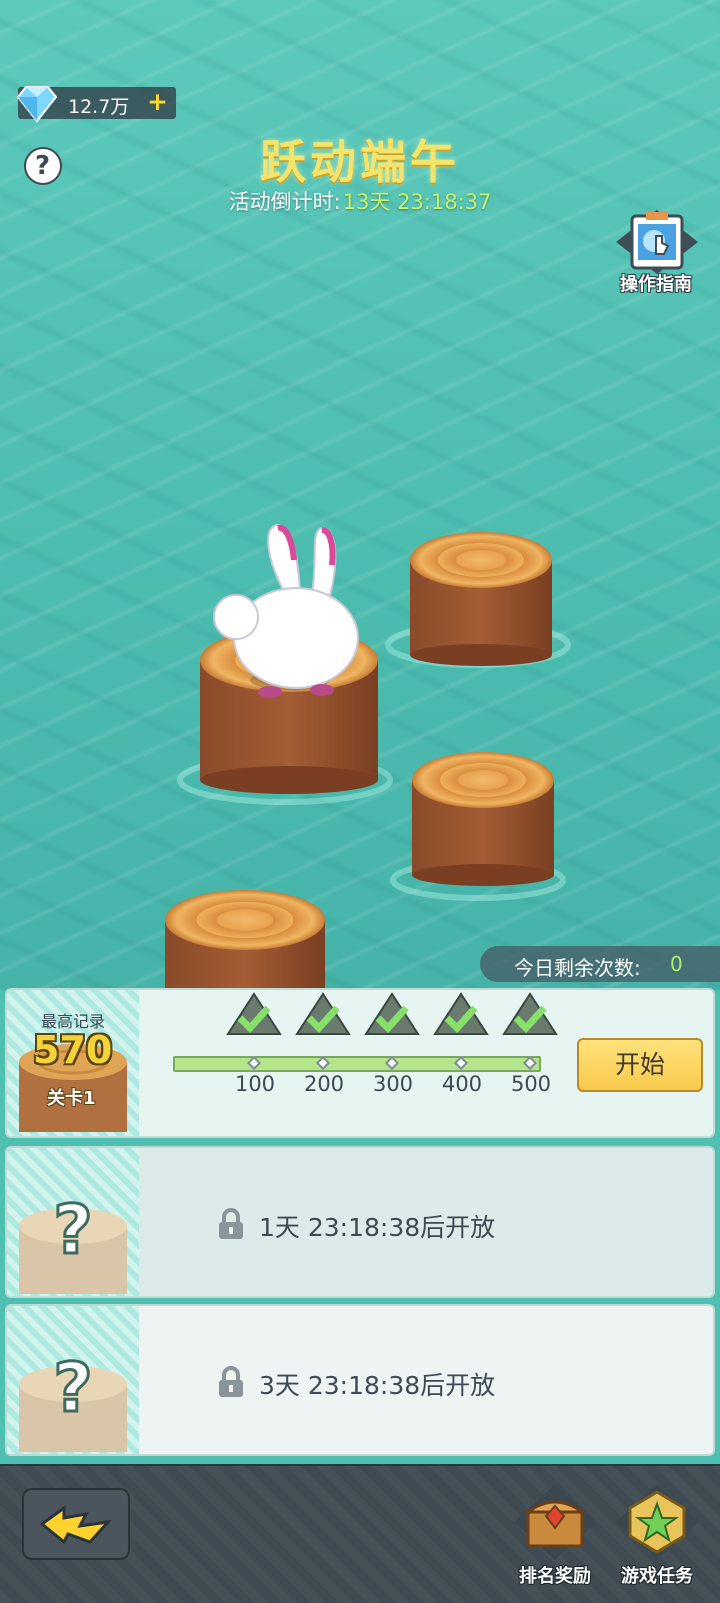 This screenshot has height=1603, width=720. I want to click on ranking-reward-button: 排名奖励, so click(555, 1537).